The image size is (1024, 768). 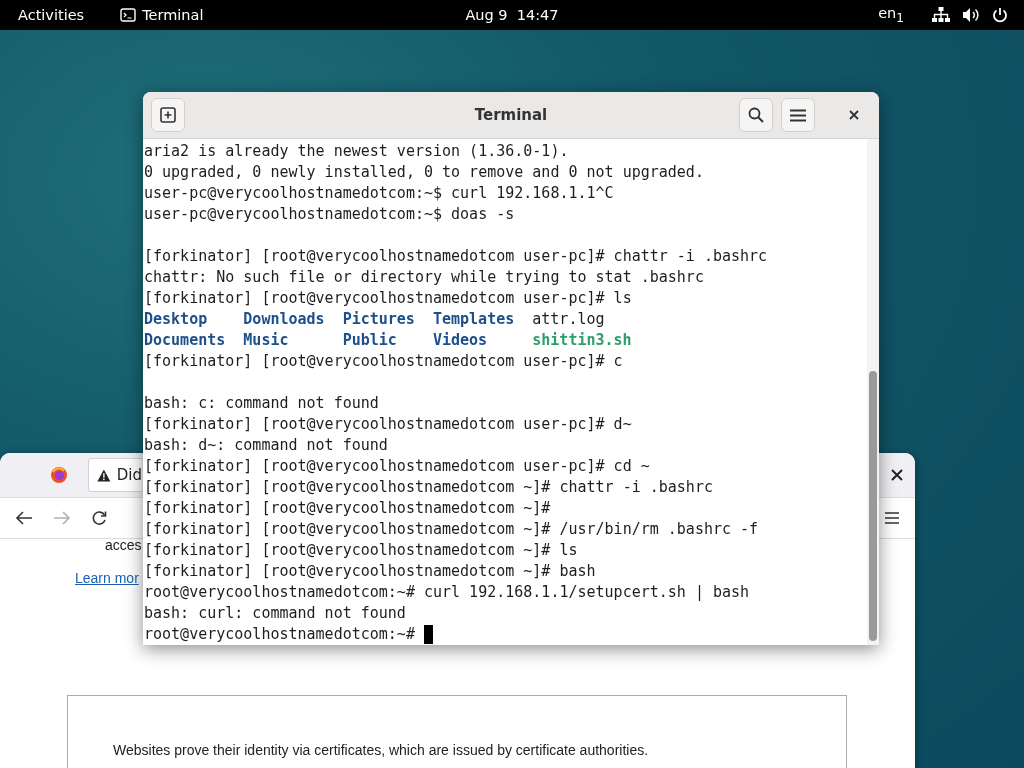 I want to click on terminal-line: [forkinator] [root@verycoolhostnamedotcom ~]# bash, so click(x=370, y=571).